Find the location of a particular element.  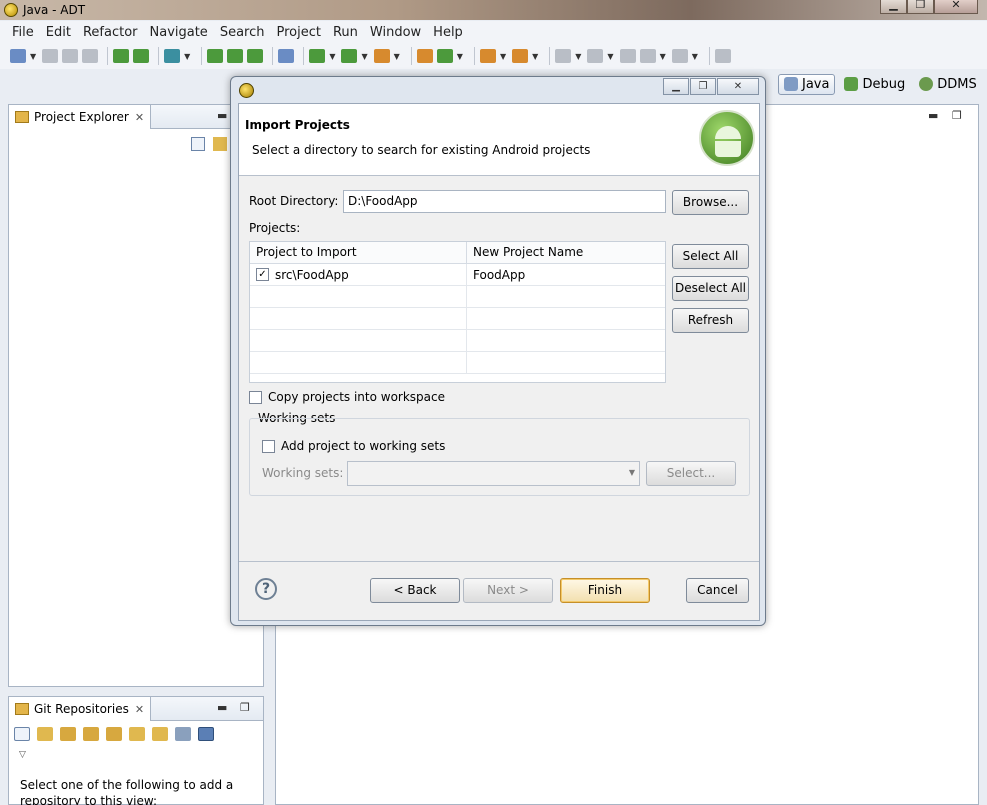

dialog-titlebar: ▁ ❐ ✕ is located at coordinates (498, 90).